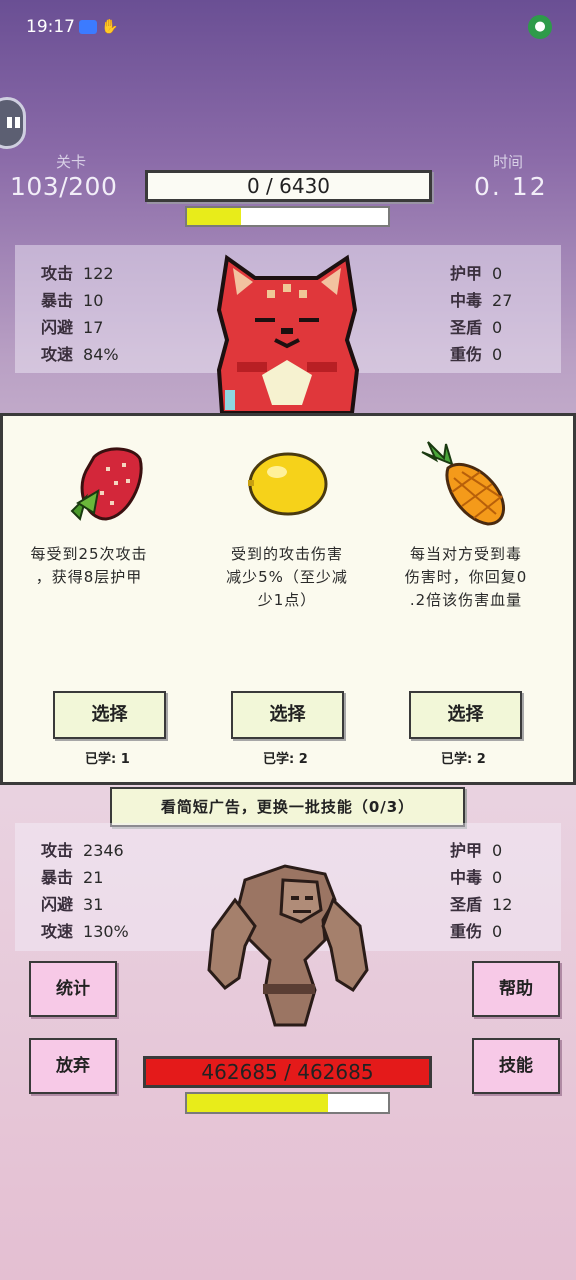 This screenshot has width=576, height=1280. What do you see at coordinates (71, 162) in the screenshot?
I see `level-label: 关卡` at bounding box center [71, 162].